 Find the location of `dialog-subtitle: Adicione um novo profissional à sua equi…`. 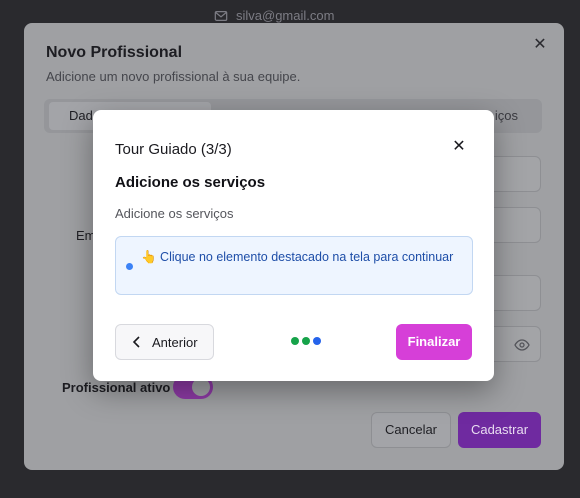

dialog-subtitle: Adicione um novo profissional à sua equi… is located at coordinates (173, 76).